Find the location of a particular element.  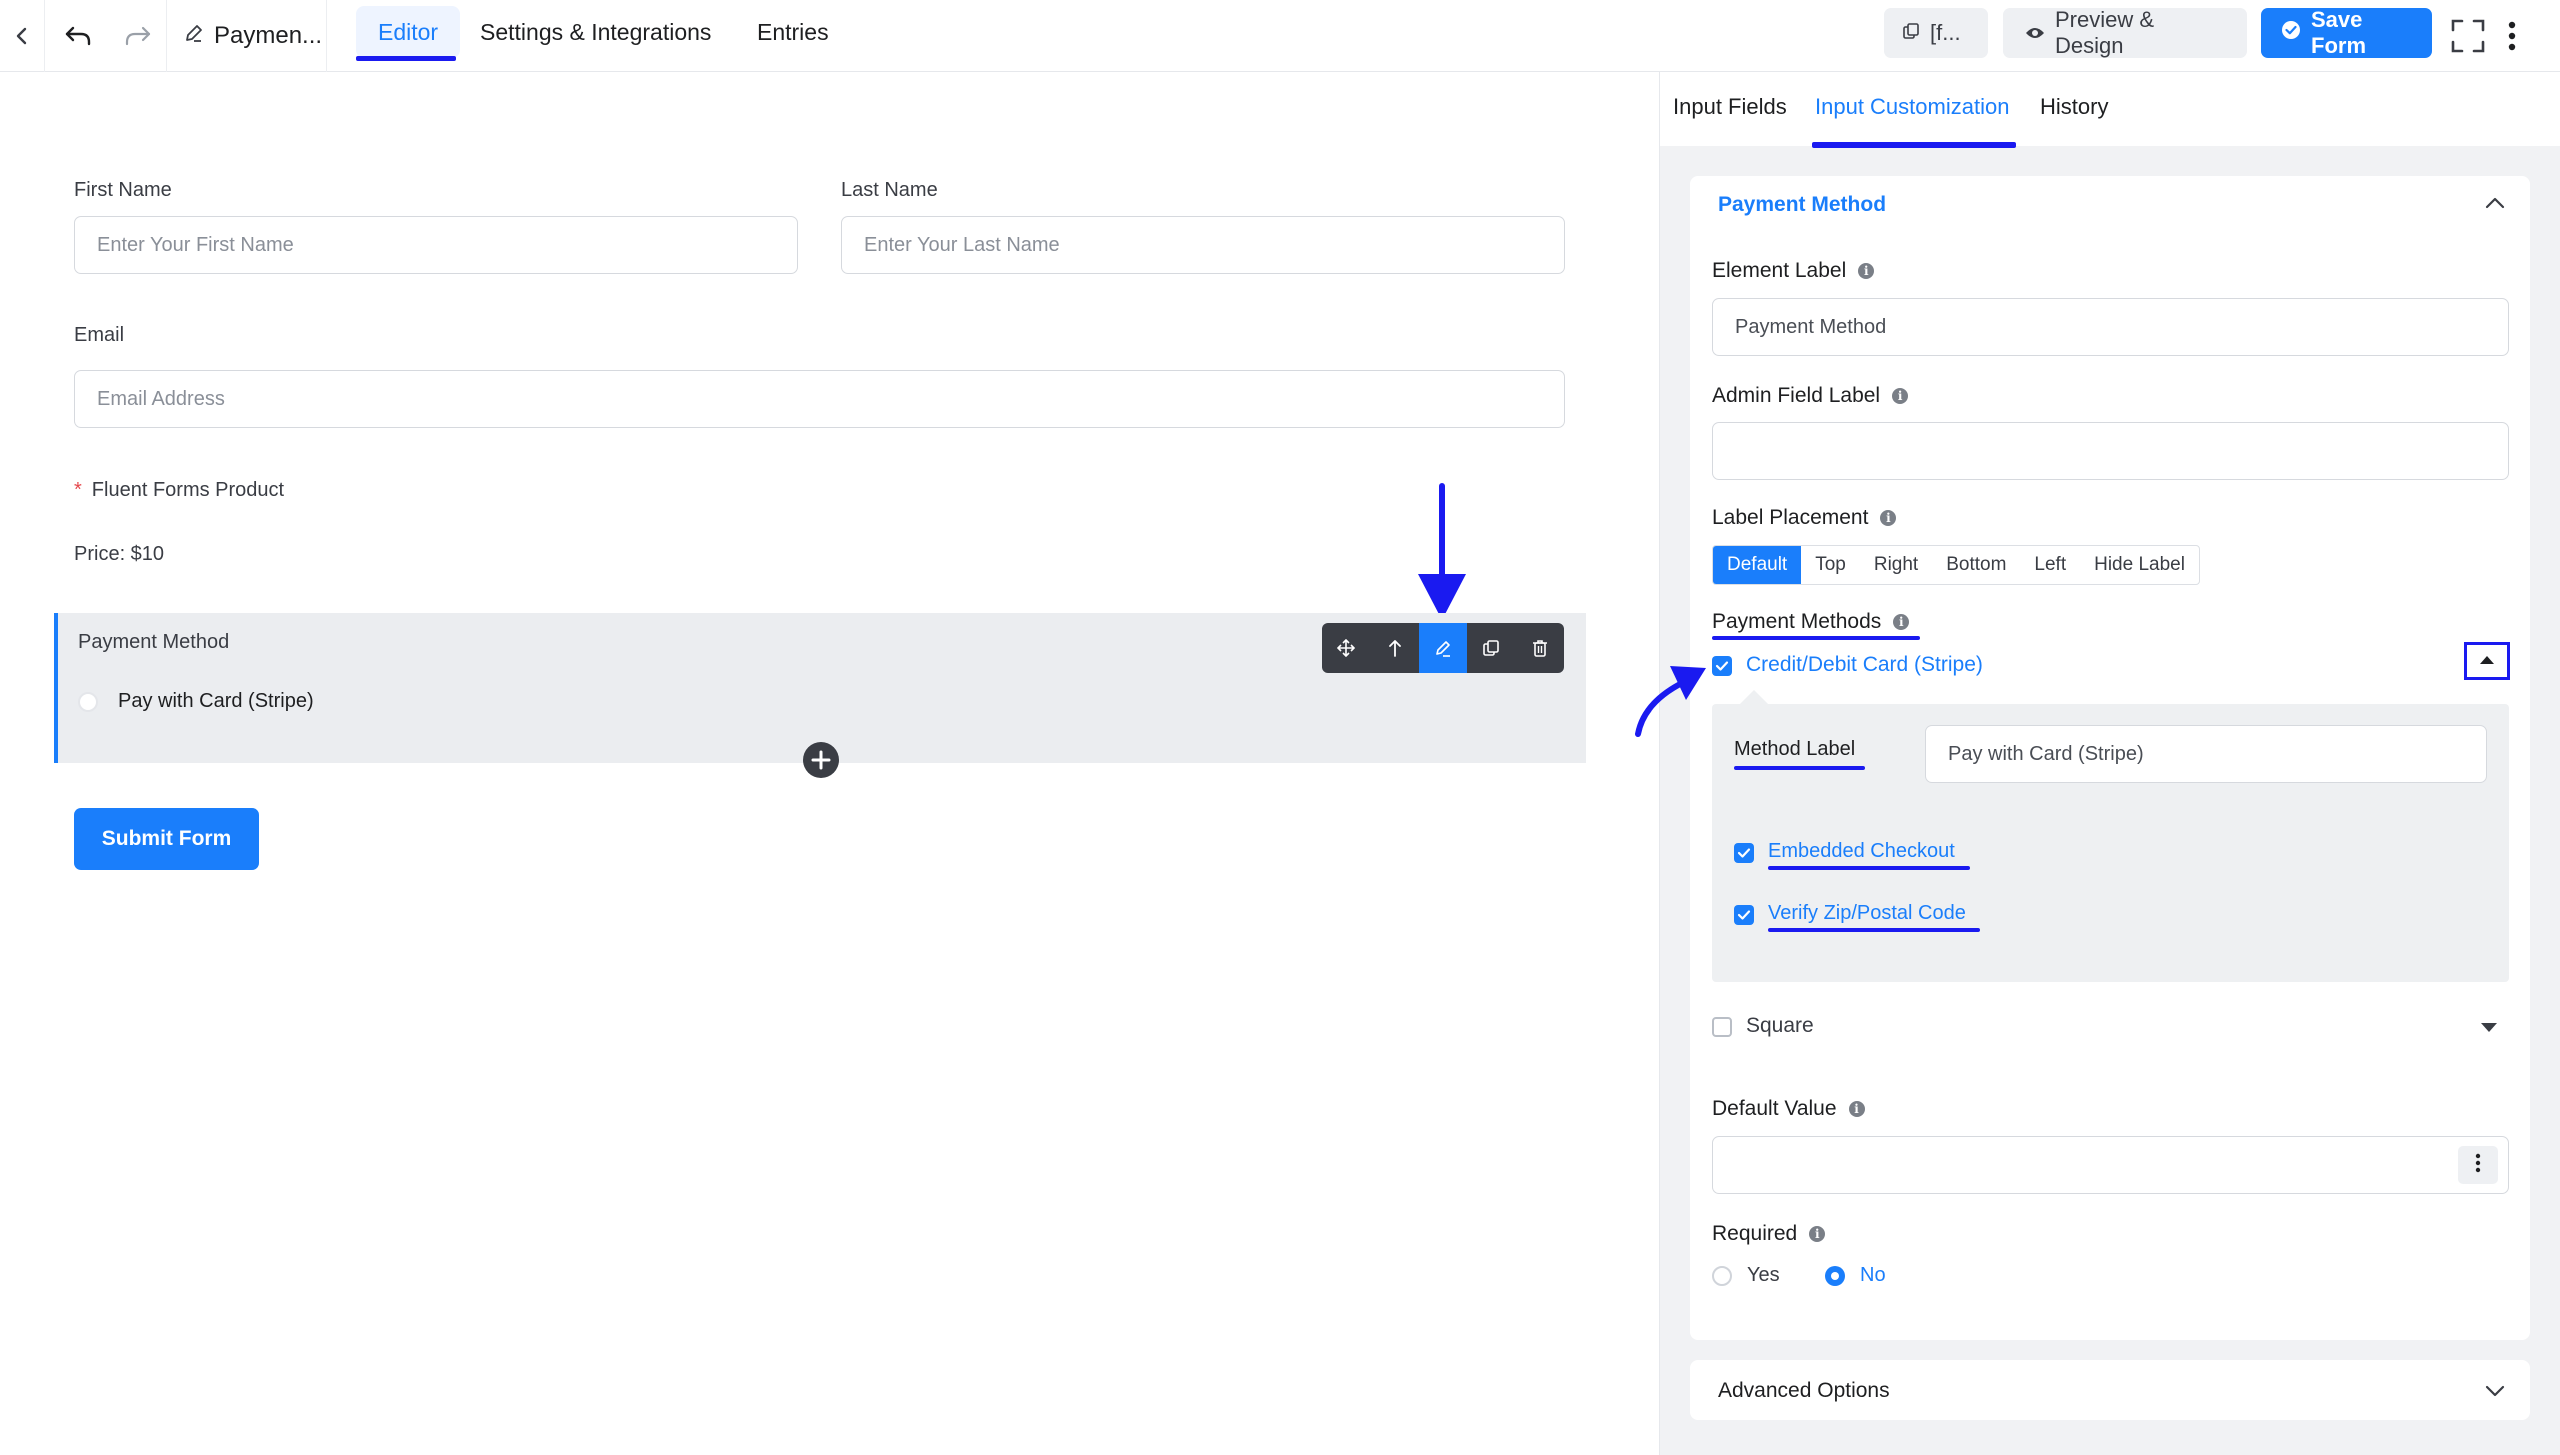

redo-icon is located at coordinates (138, 36).